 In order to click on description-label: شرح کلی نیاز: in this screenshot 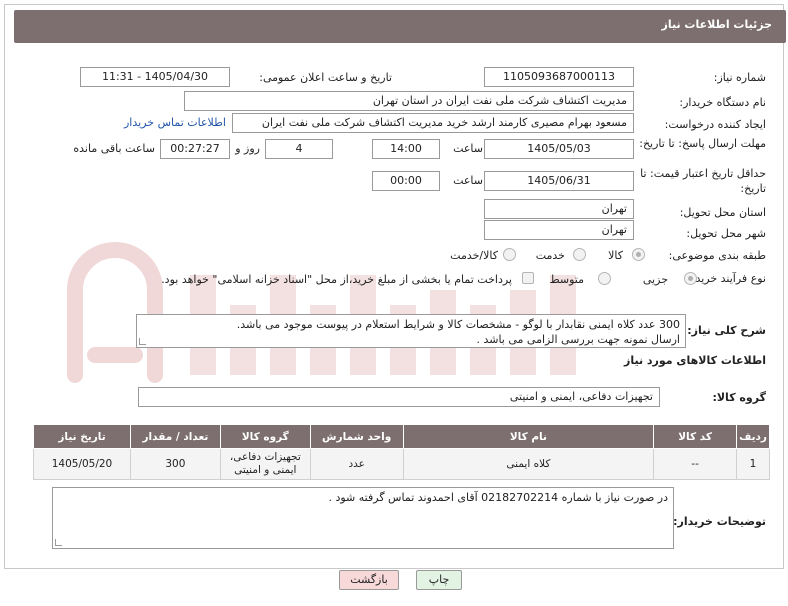, I will do `click(726, 330)`.